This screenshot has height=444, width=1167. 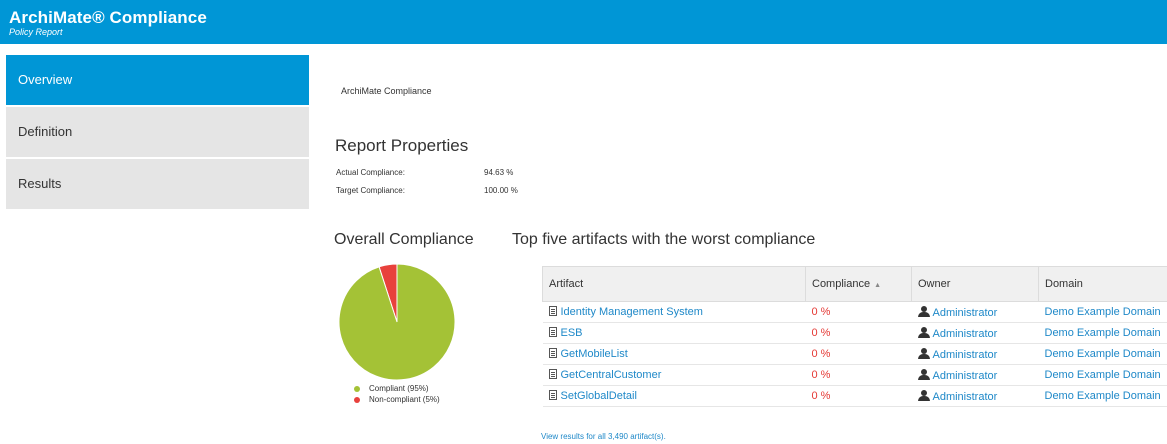 What do you see at coordinates (357, 400) in the screenshot?
I see `legend-dot-noncompliant` at bounding box center [357, 400].